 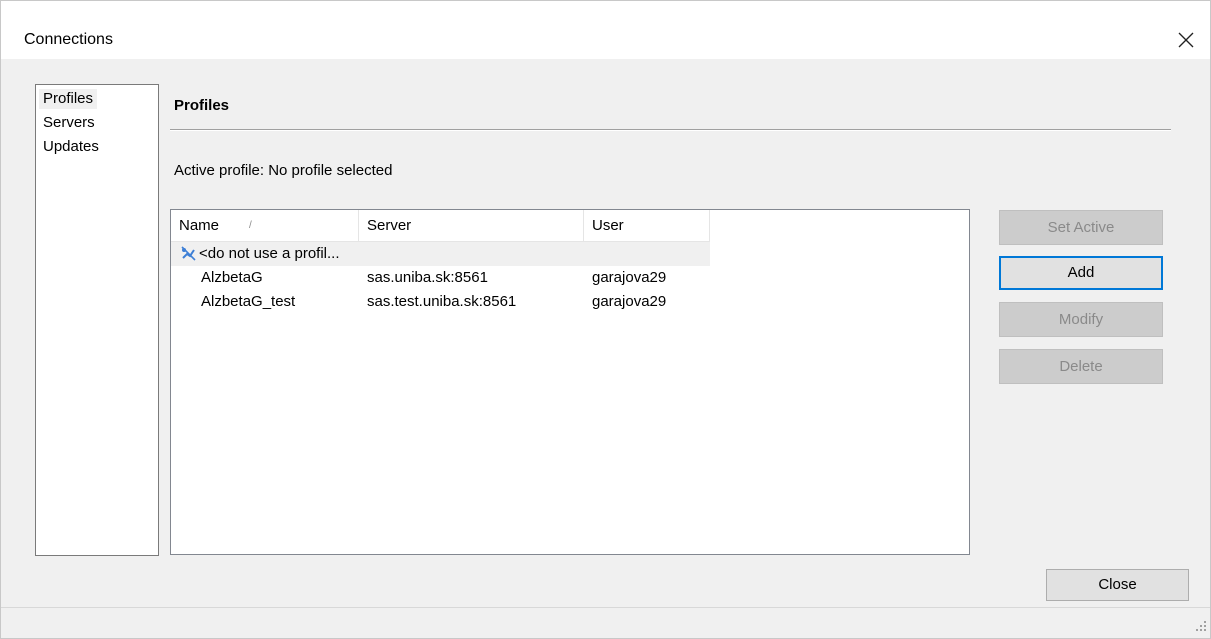 I want to click on cell-name: AlzbetaG, so click(x=232, y=277).